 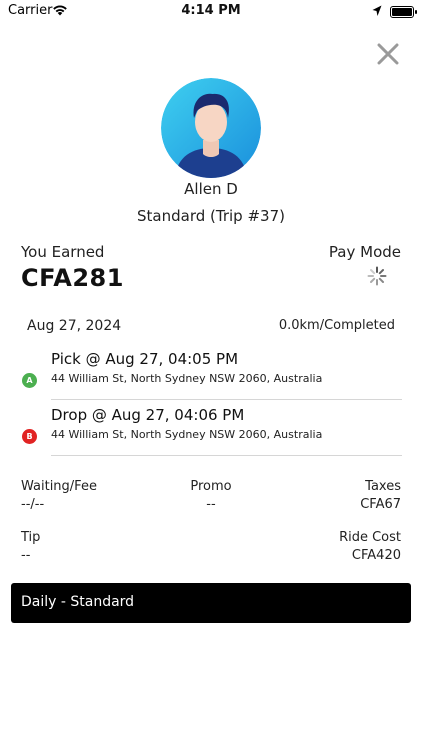 What do you see at coordinates (29, 436) in the screenshot?
I see `dropoff-marker-icon: B` at bounding box center [29, 436].